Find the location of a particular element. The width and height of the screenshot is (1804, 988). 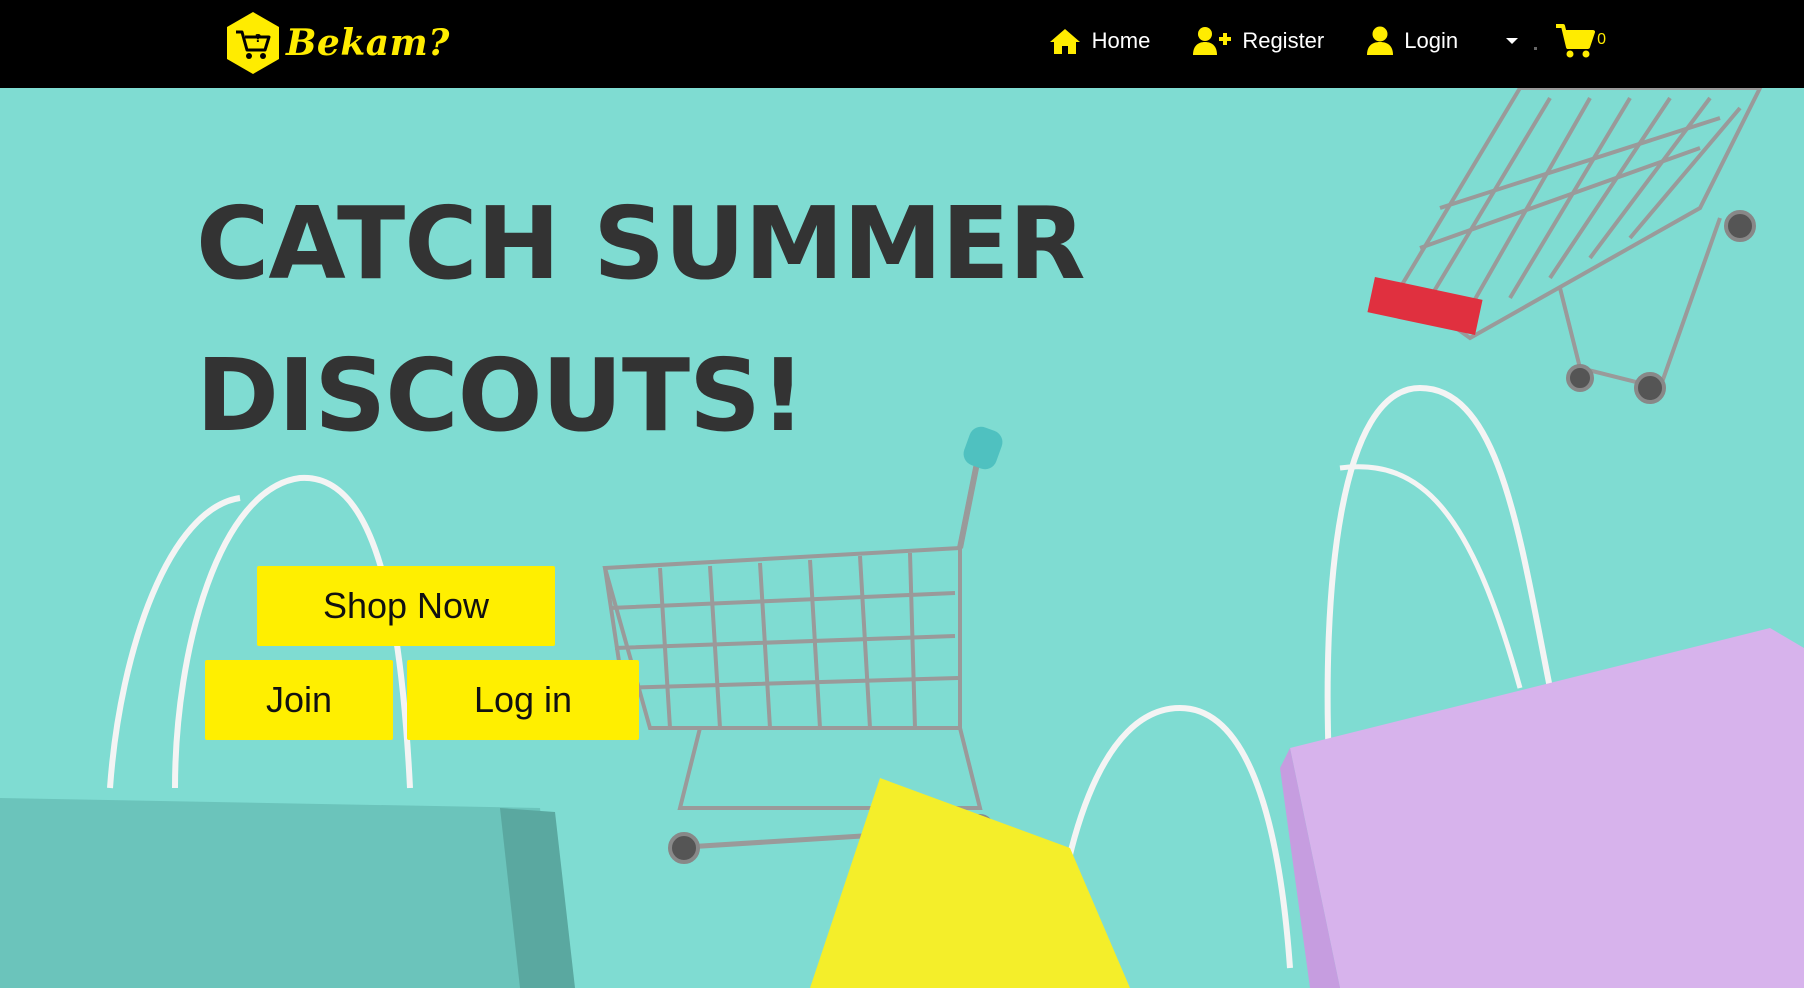

nav-login-link: Login is located at coordinates (1412, 41).